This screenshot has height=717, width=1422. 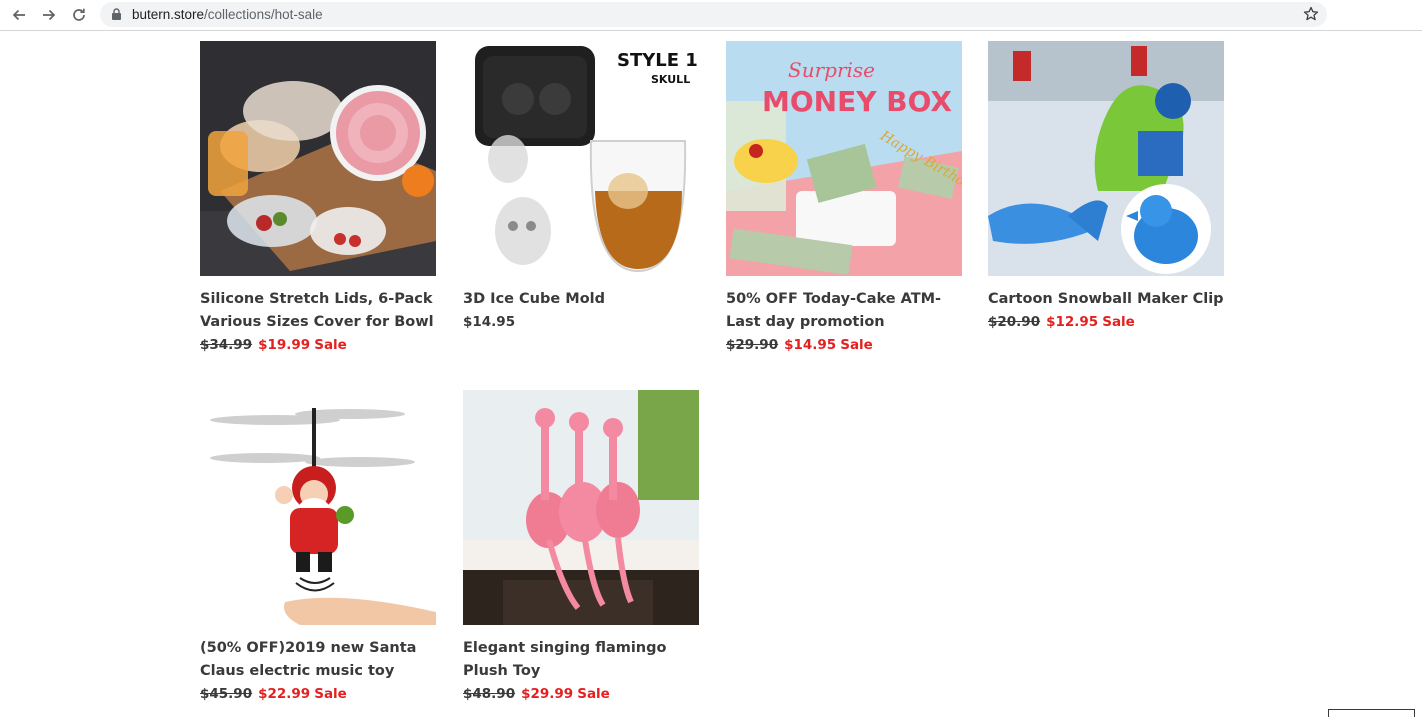 What do you see at coordinates (831, 70) in the screenshot?
I see `image-caption-surprise: Surprise` at bounding box center [831, 70].